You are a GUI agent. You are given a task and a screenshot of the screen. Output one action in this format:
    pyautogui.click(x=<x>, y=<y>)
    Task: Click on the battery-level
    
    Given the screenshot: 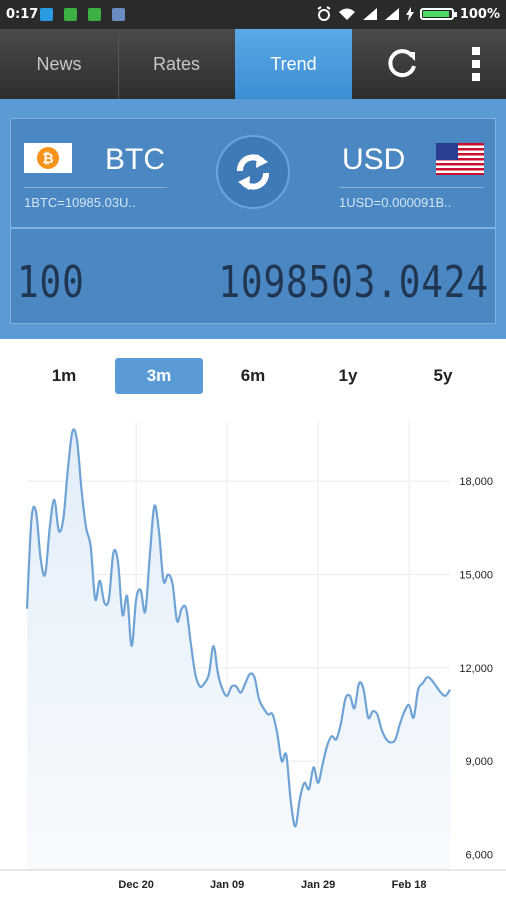 What is the action you would take?
    pyautogui.click(x=435, y=14)
    